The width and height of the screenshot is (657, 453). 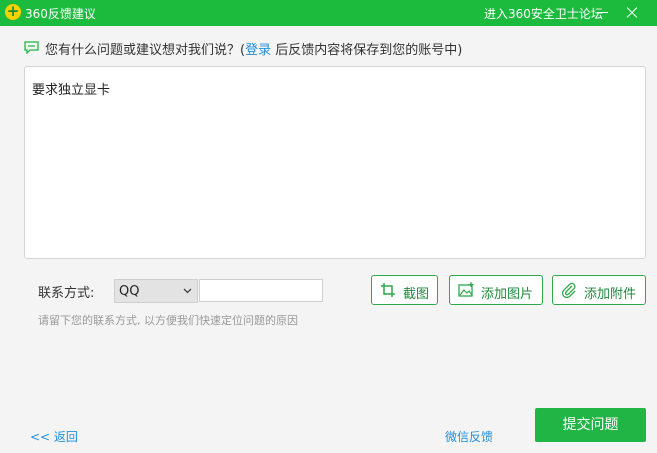 What do you see at coordinates (632, 12) in the screenshot?
I see `close-icon` at bounding box center [632, 12].